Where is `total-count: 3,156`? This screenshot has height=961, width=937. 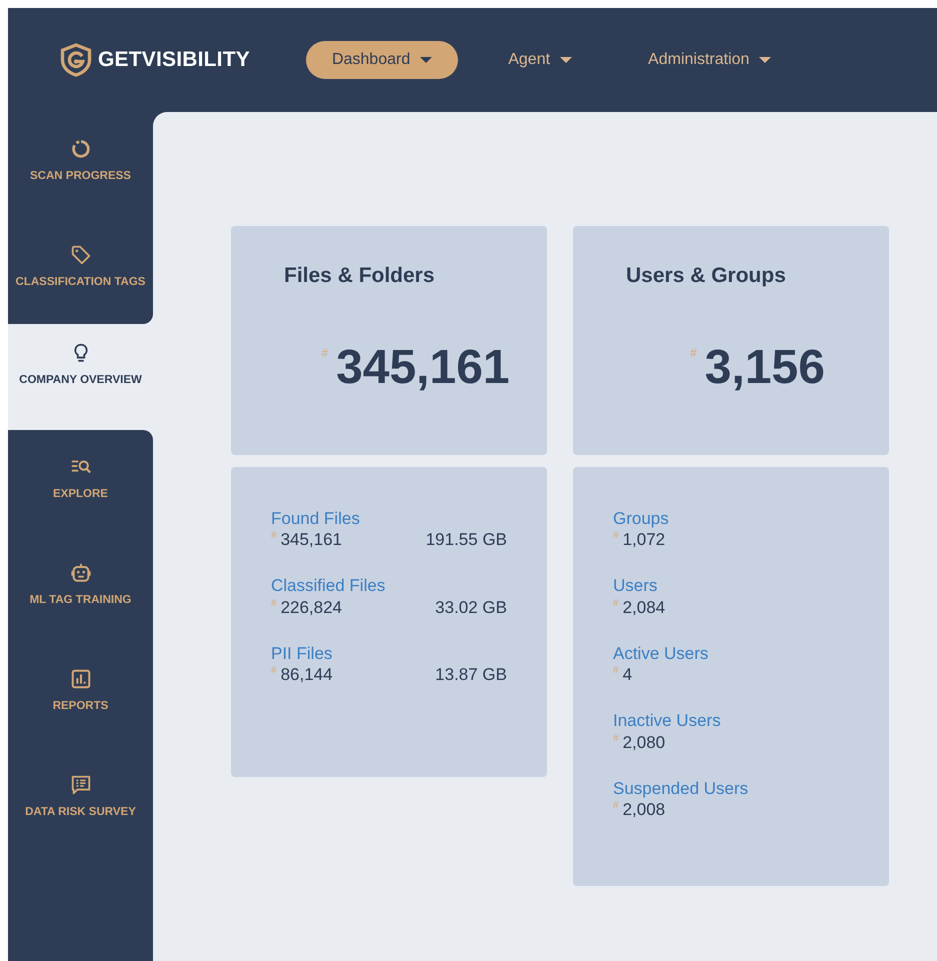 total-count: 3,156 is located at coordinates (764, 368).